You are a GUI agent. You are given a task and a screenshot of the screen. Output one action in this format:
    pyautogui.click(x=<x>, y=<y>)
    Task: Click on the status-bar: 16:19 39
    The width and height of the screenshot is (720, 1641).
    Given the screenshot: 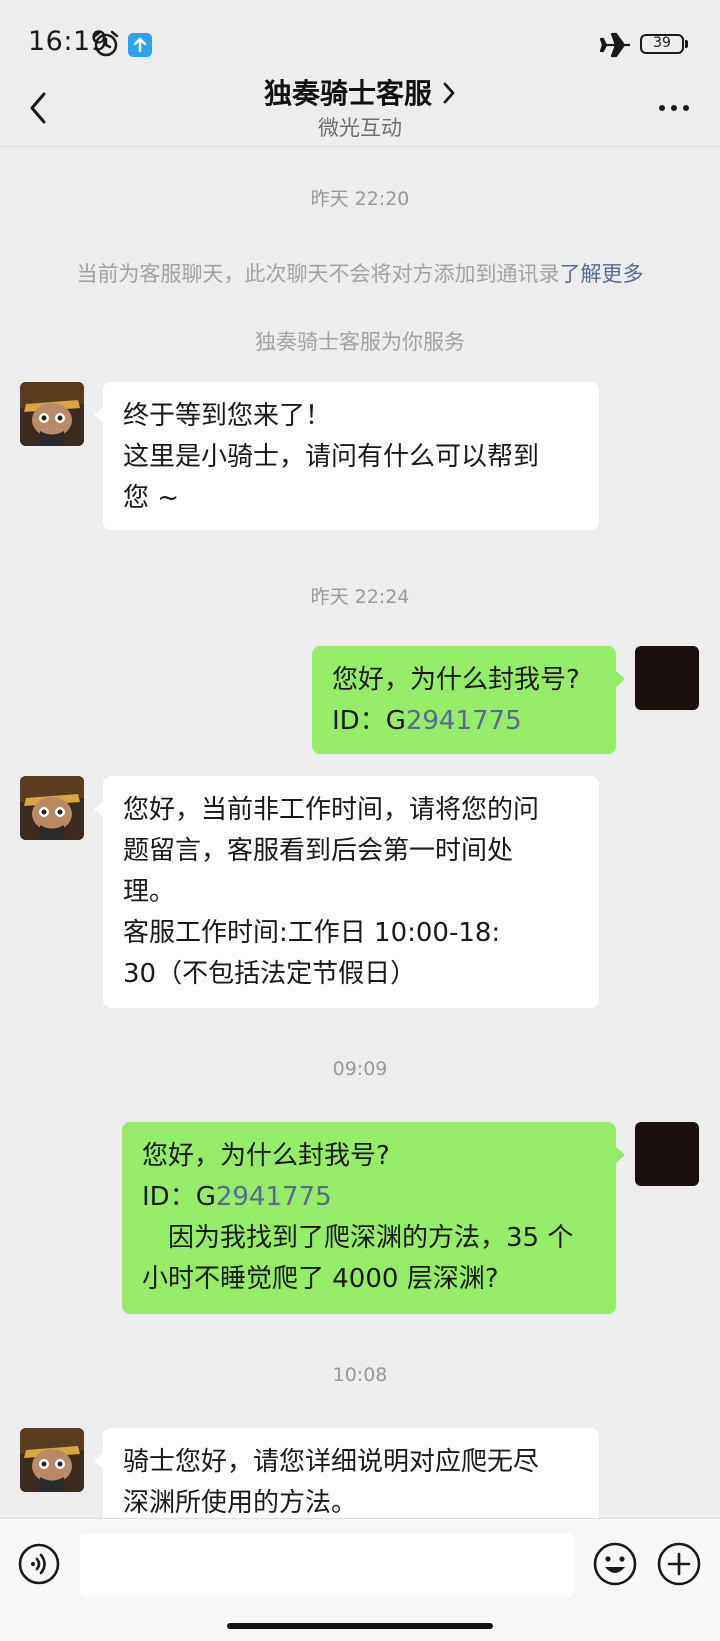 What is the action you would take?
    pyautogui.click(x=360, y=39)
    